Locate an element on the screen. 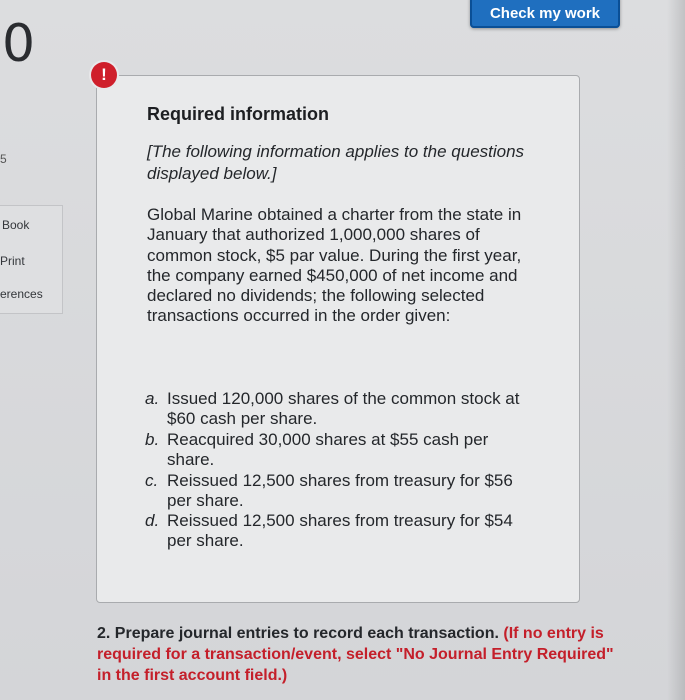 Image resolution: width=685 pixels, height=700 pixels. screen-edge-shadow is located at coordinates (676, 350).